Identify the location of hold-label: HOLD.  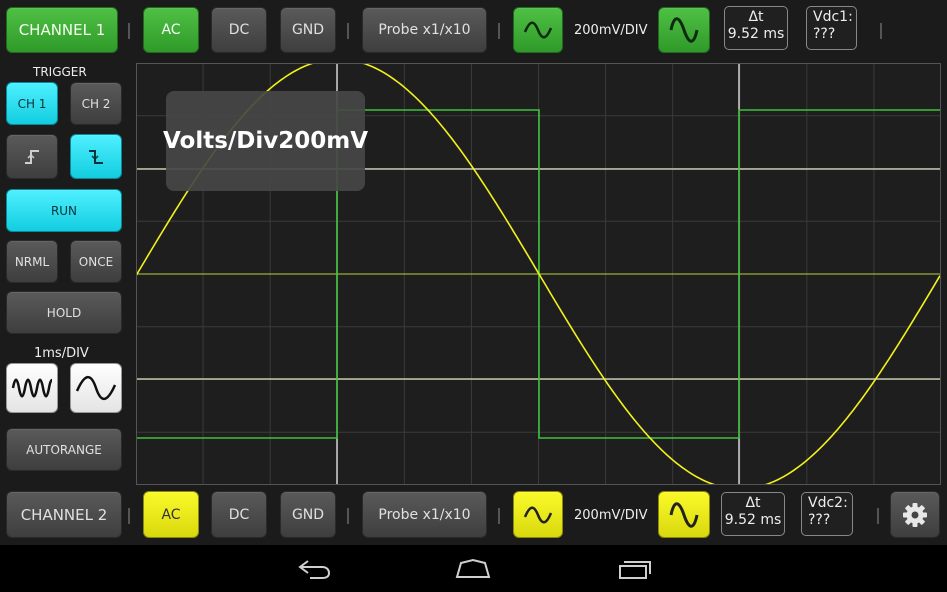
(64, 312).